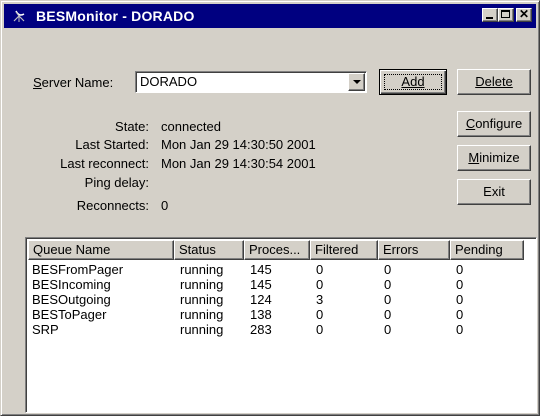 Image resolution: width=540 pixels, height=416 pixels. What do you see at coordinates (104, 163) in the screenshot?
I see `last-reconnect-label: Last reconnect:` at bounding box center [104, 163].